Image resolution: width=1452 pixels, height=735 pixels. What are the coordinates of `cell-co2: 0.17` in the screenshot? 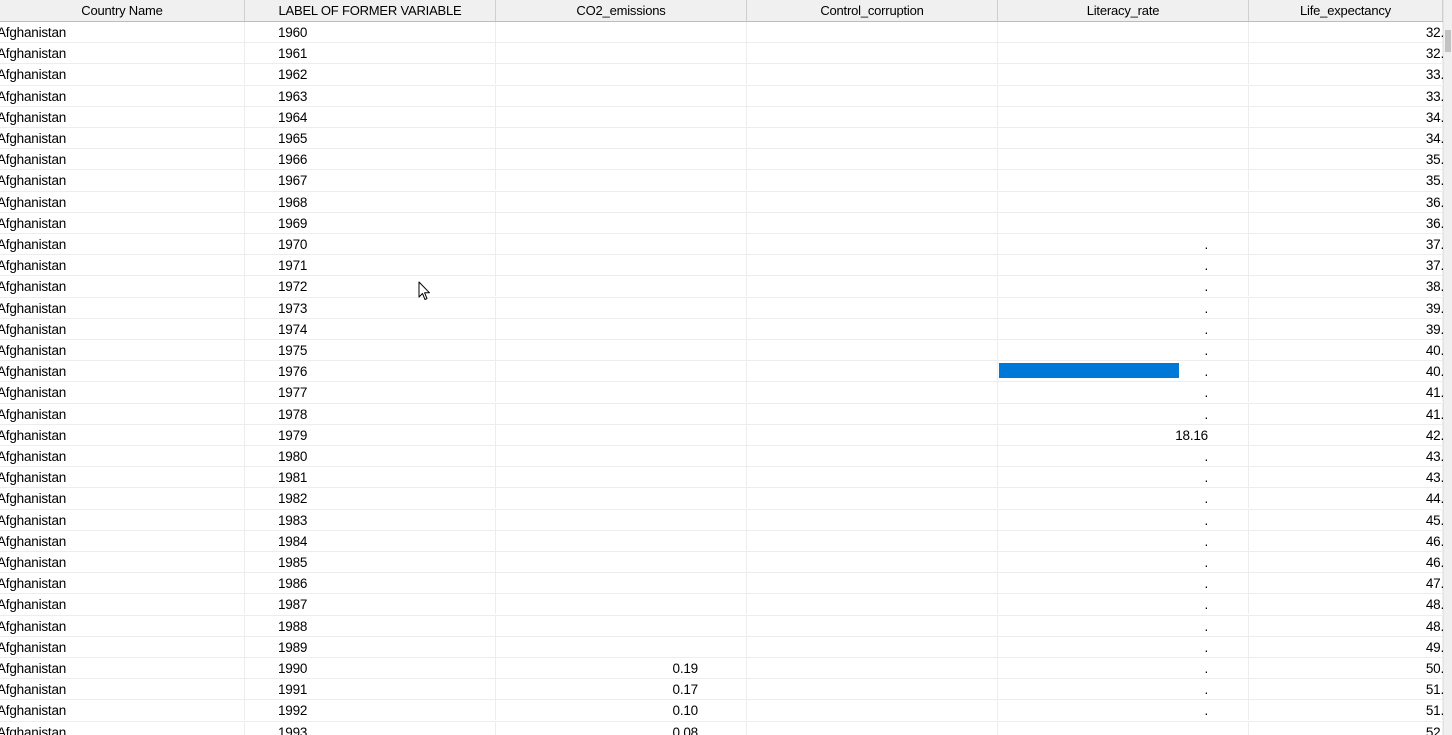 It's located at (621, 689).